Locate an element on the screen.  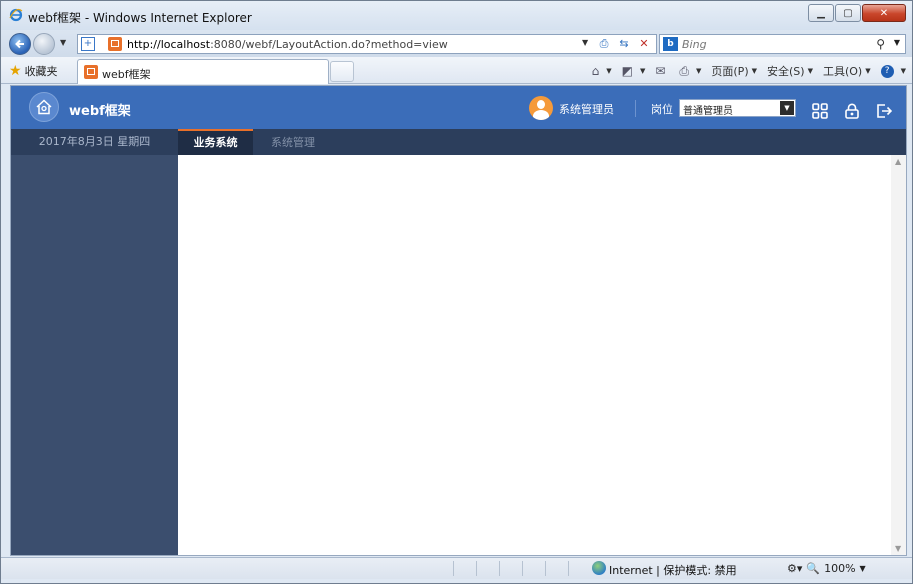
site-favicon is located at coordinates (115, 44).